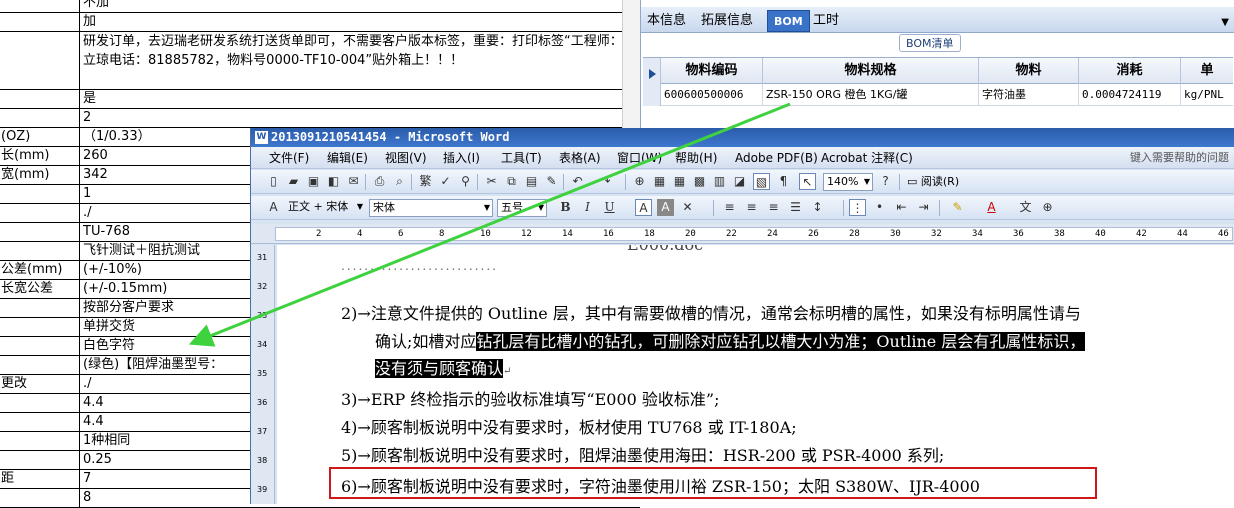 The image size is (1234, 508). I want to click on bullets-icon: •, so click(879, 207).